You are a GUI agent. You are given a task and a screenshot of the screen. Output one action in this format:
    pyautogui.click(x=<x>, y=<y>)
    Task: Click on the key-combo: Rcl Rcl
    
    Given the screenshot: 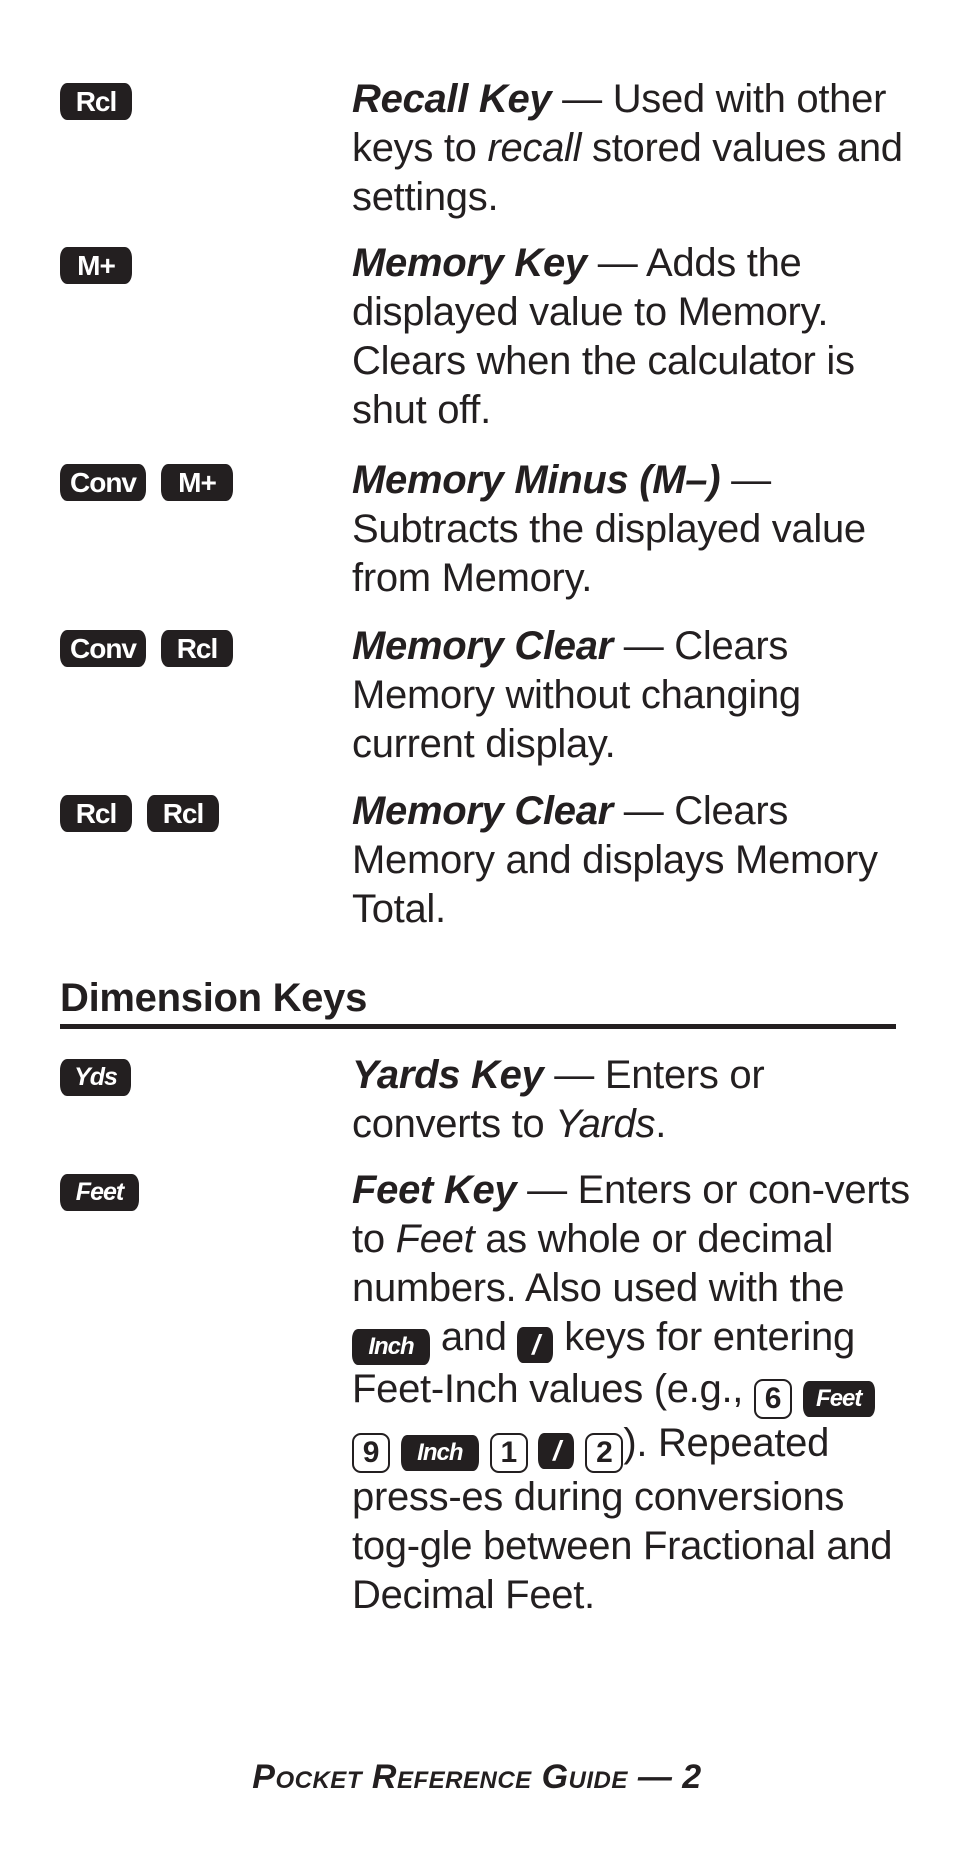 What is the action you would take?
    pyautogui.click(x=139, y=813)
    